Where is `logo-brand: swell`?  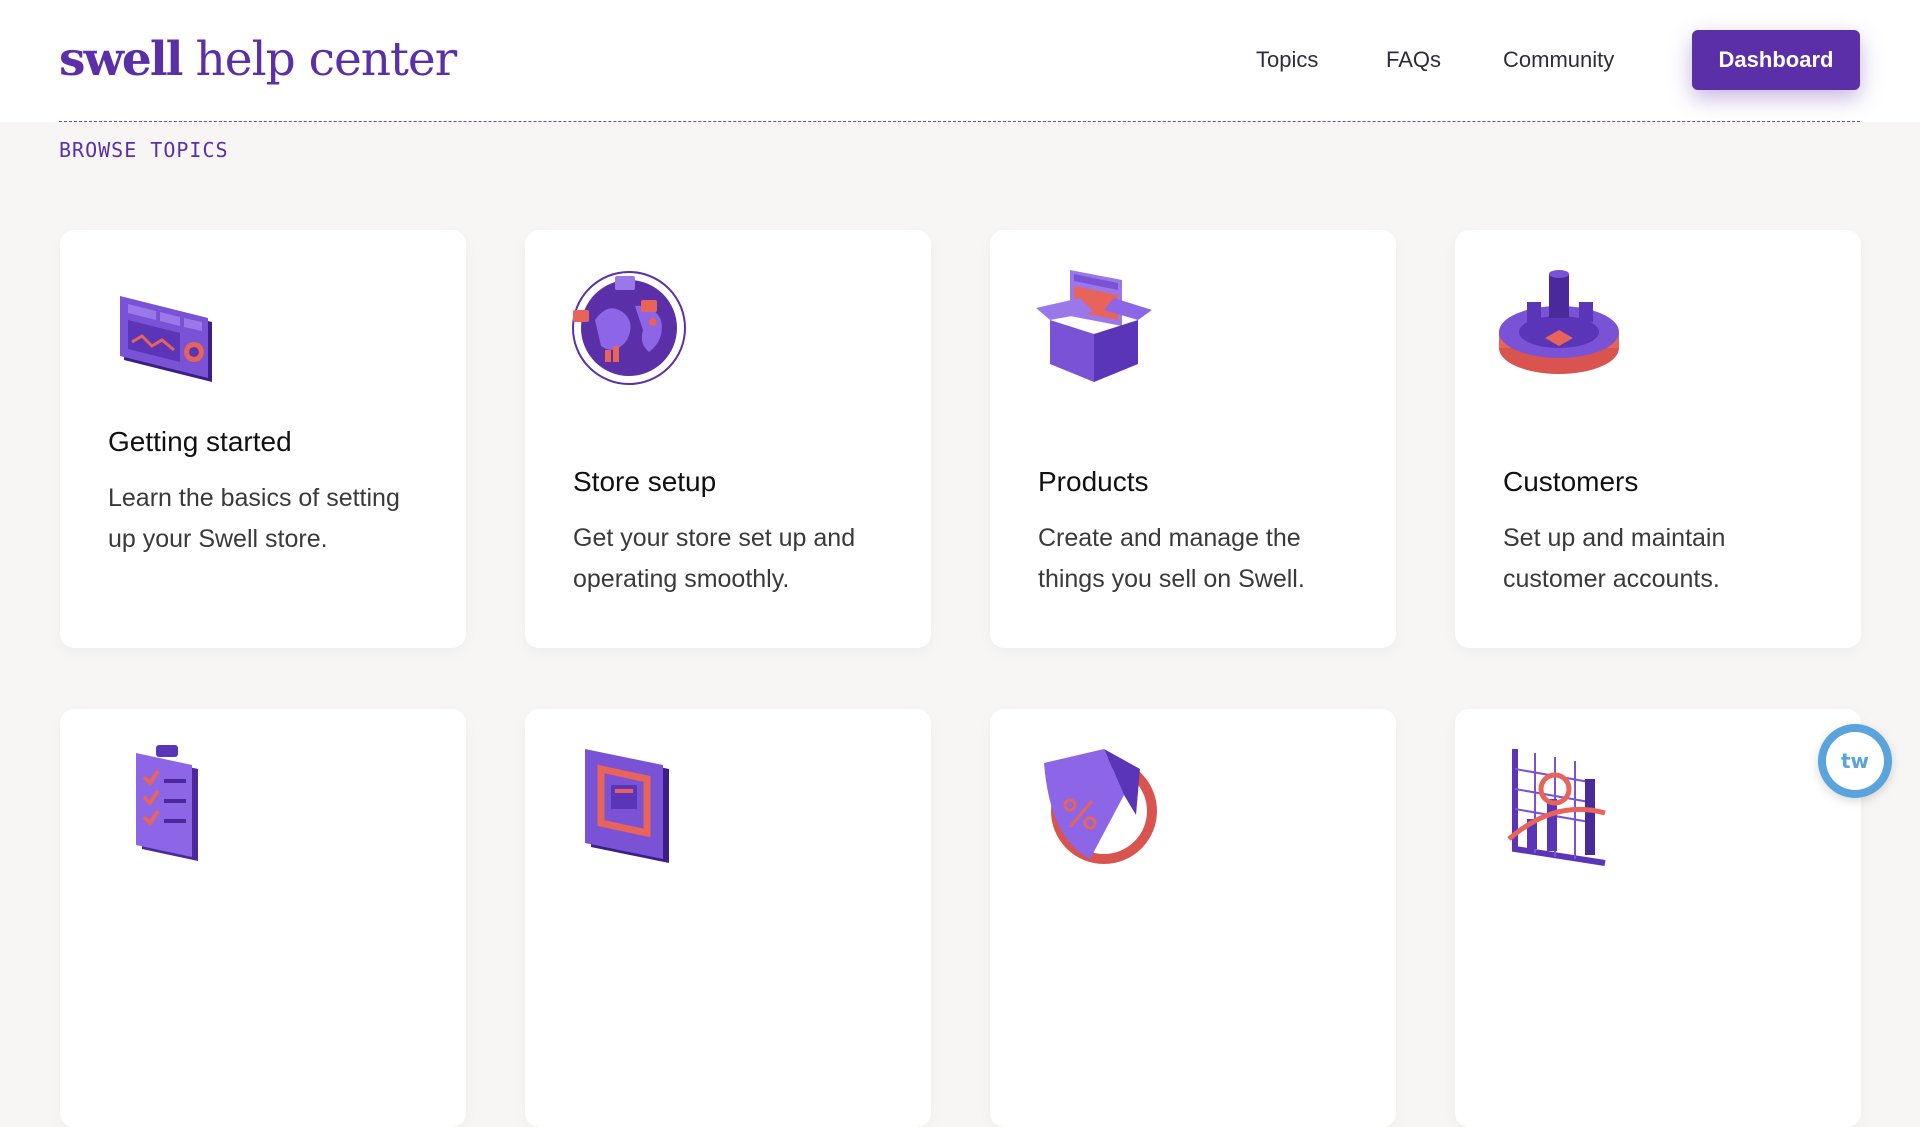
logo-brand: swell is located at coordinates (121, 59).